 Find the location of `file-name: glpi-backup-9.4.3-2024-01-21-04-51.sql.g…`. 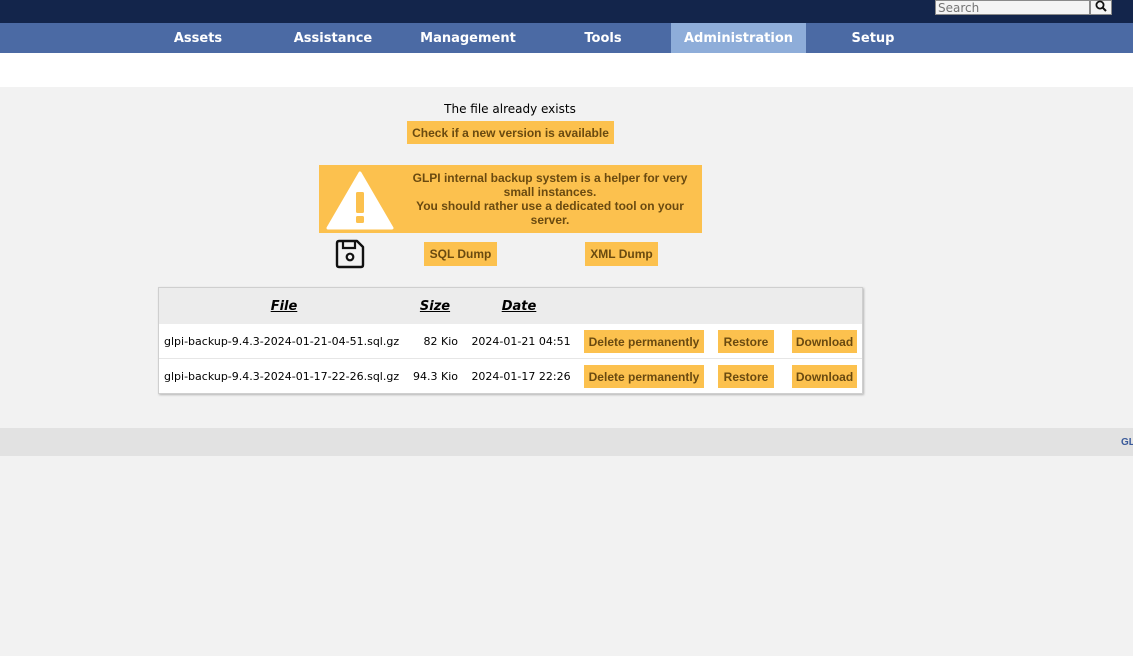

file-name: glpi-backup-9.4.3-2024-01-21-04-51.sql.g… is located at coordinates (282, 341).